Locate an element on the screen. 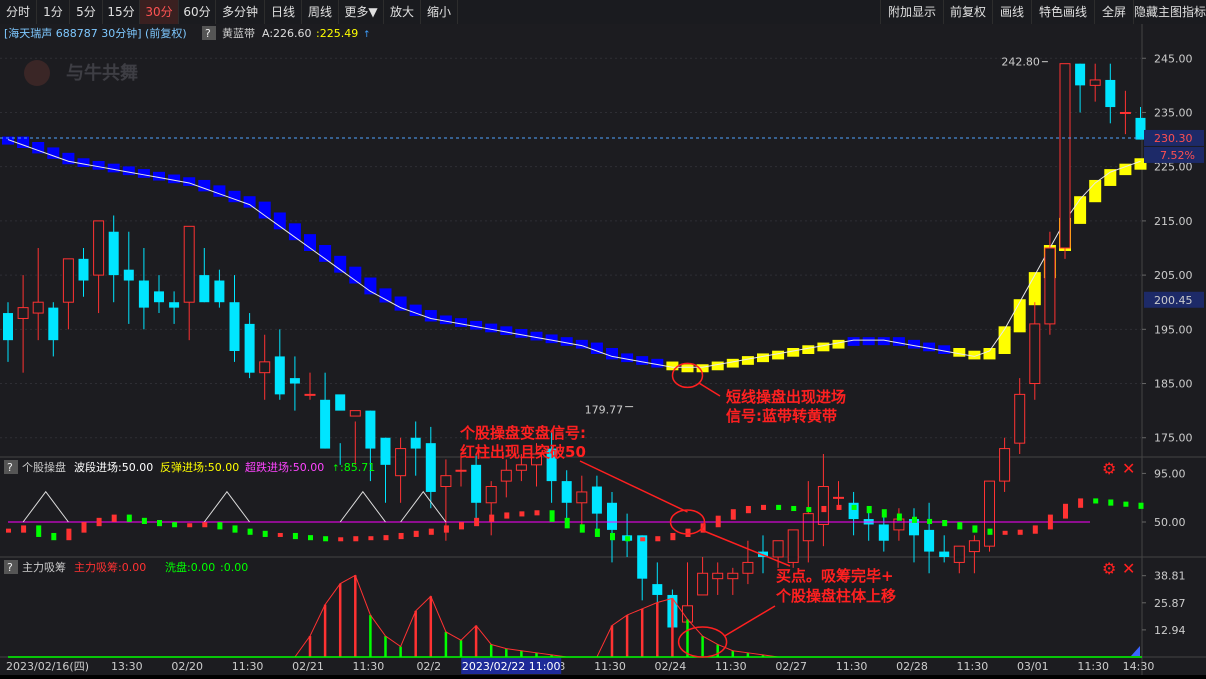 The image size is (1206, 679). period-tab-6: 多分钟 is located at coordinates (240, 12).